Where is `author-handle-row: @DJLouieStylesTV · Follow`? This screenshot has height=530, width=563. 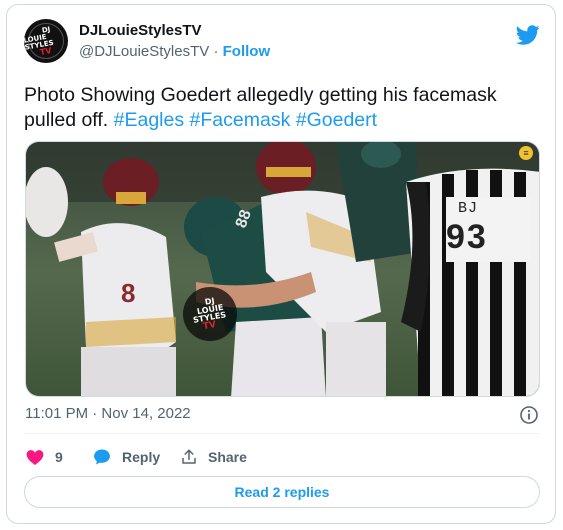 author-handle-row: @DJLouieStylesTV · Follow is located at coordinates (174, 52).